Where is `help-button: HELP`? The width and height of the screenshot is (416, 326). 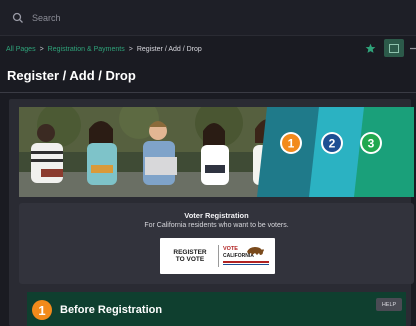
help-button: HELP is located at coordinates (389, 304).